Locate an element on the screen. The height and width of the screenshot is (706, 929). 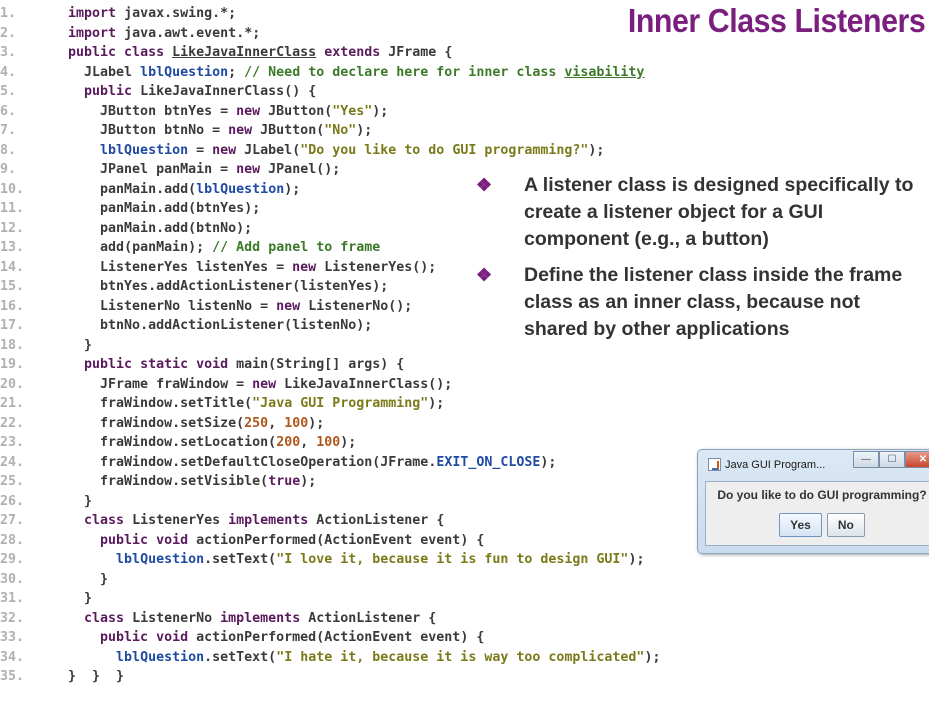
code-token: listenNo is located at coordinates (324, 325).